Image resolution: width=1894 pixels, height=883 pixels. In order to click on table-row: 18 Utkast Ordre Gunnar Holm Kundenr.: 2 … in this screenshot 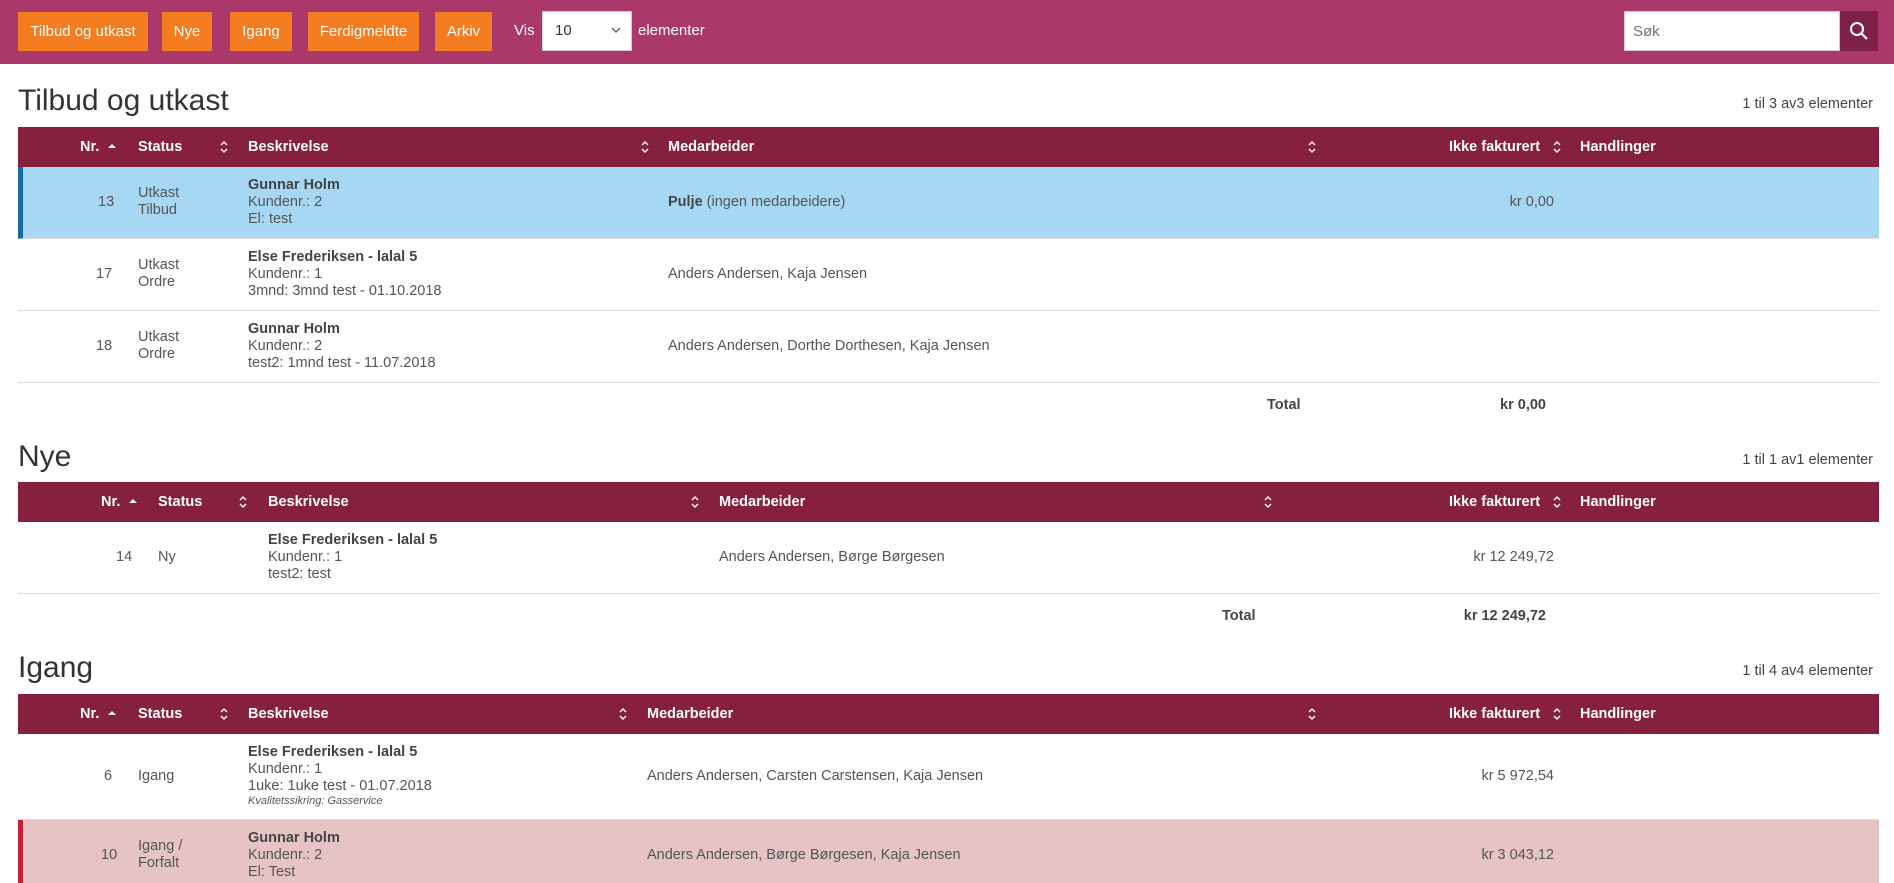, I will do `click(948, 347)`.